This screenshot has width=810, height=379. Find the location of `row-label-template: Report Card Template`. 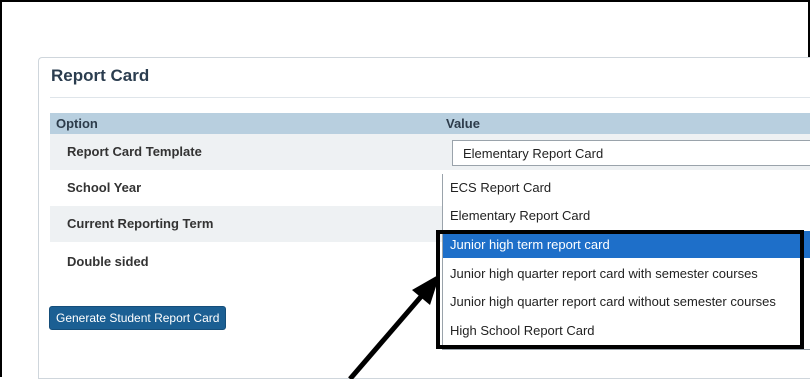

row-label-template: Report Card Template is located at coordinates (134, 151).